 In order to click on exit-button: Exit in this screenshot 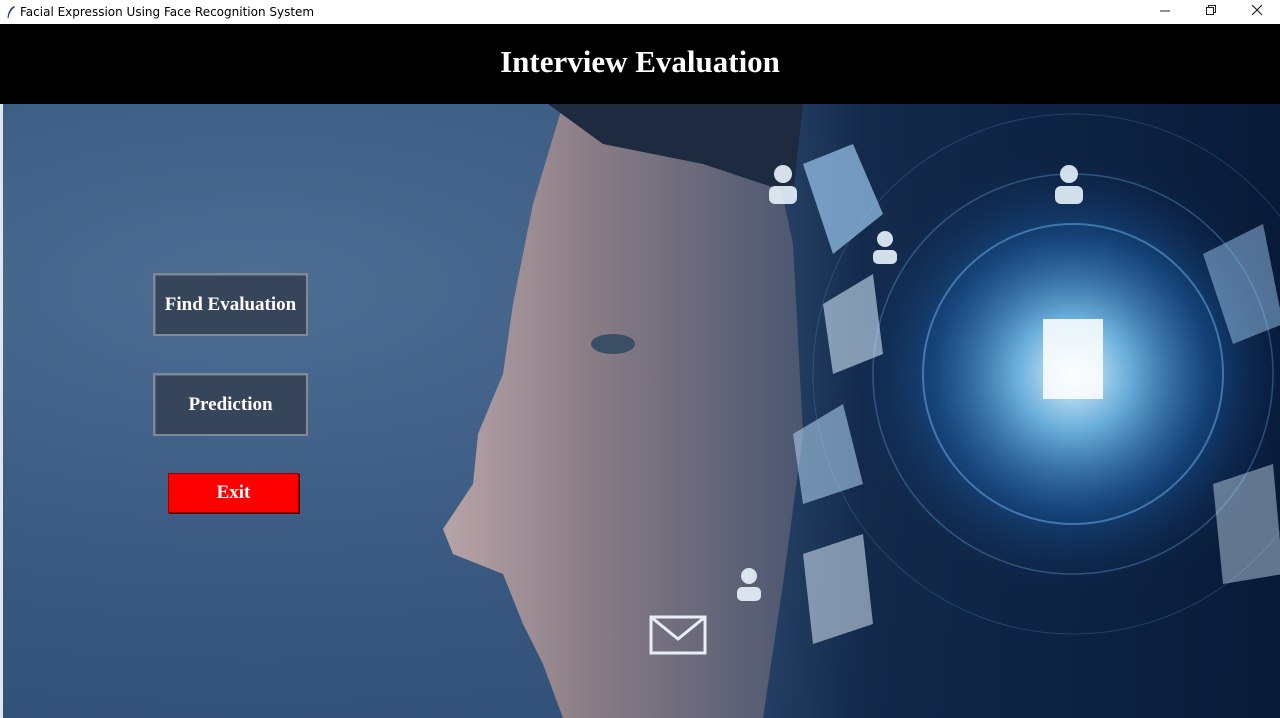, I will do `click(233, 493)`.